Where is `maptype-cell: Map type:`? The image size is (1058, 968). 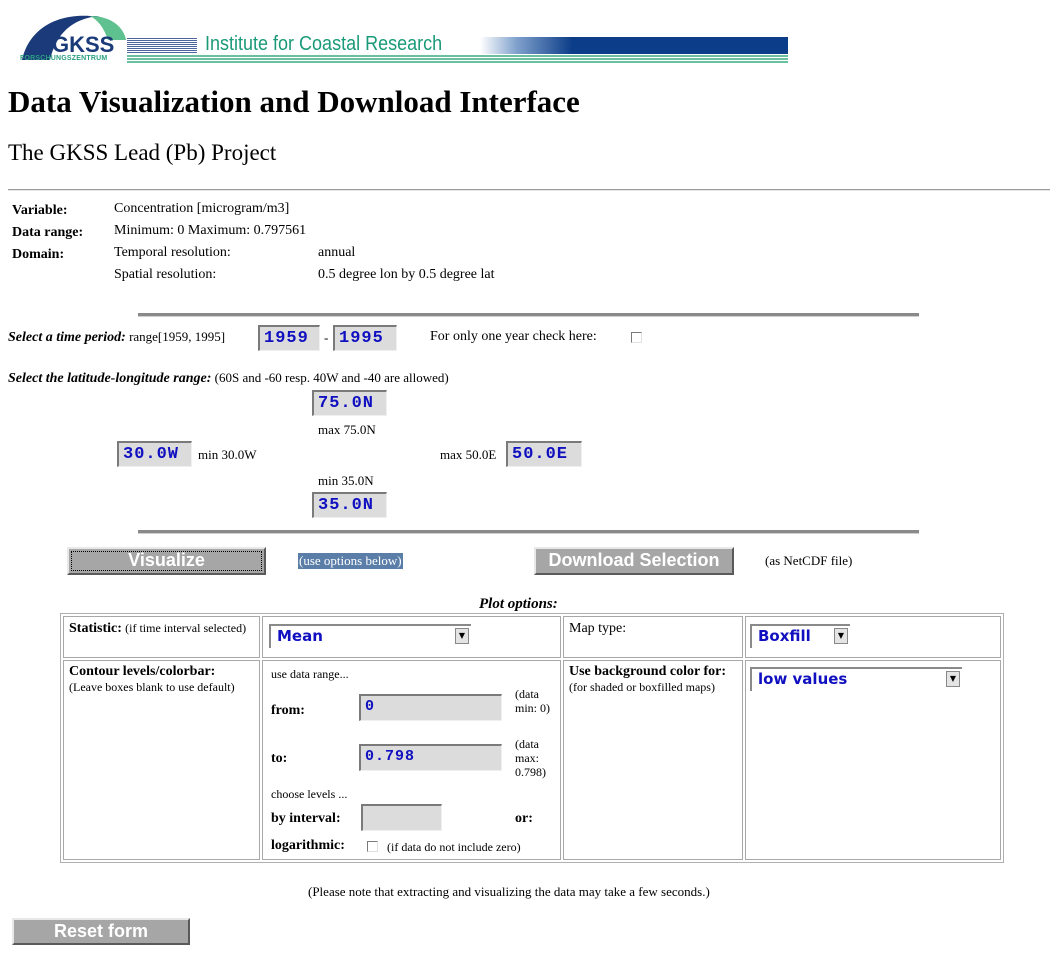 maptype-cell: Map type: is located at coordinates (653, 637).